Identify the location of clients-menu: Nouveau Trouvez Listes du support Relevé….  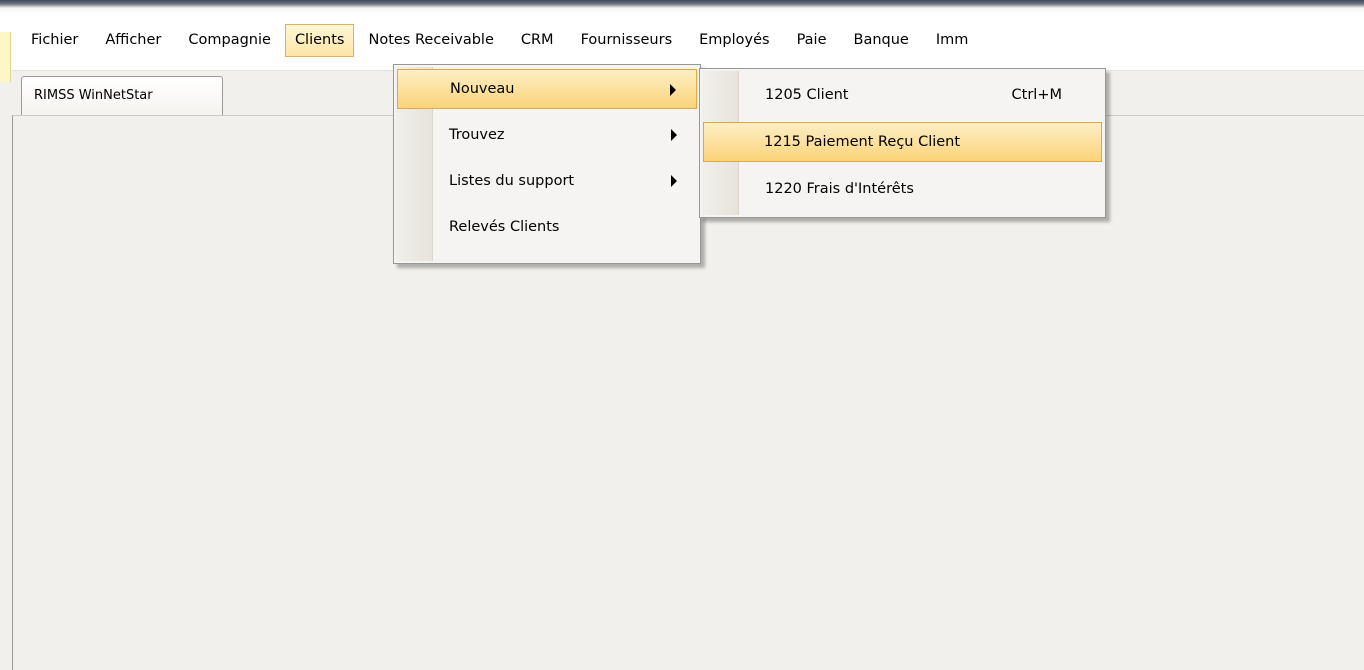
(547, 164).